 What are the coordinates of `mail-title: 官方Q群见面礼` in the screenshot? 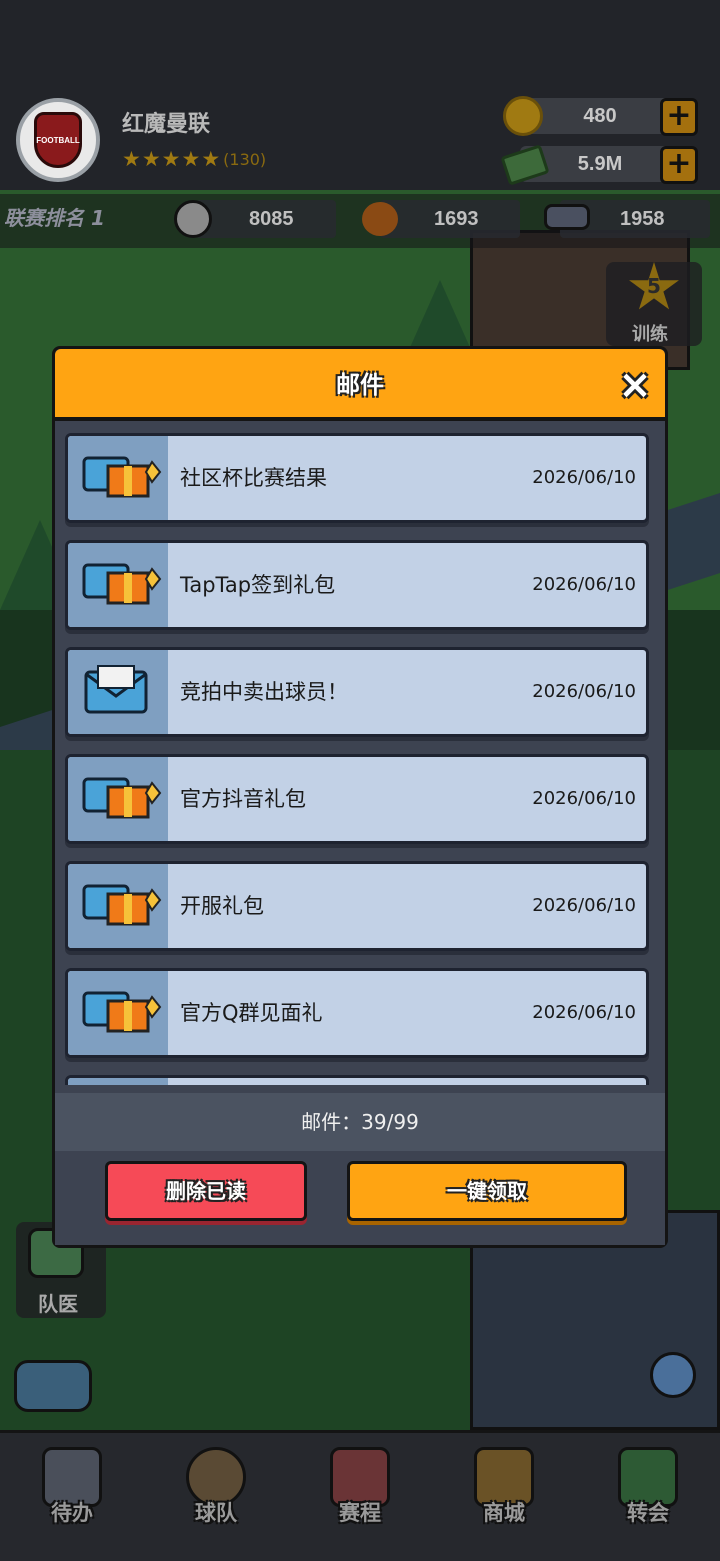 It's located at (251, 1013).